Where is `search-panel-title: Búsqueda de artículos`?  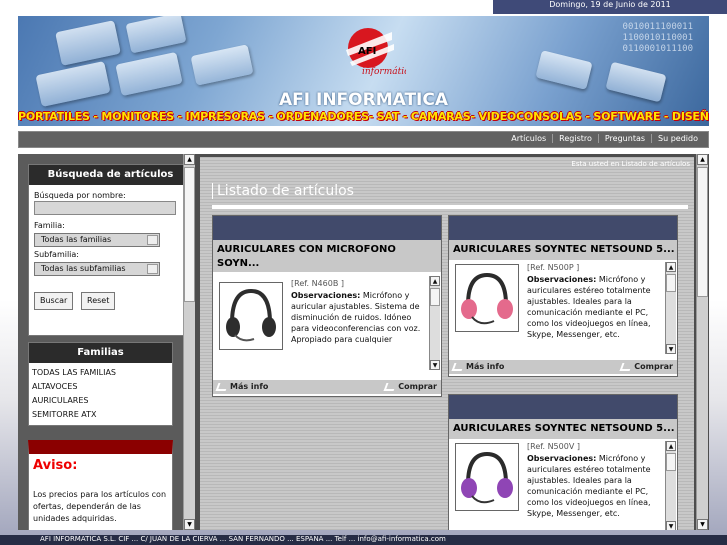 search-panel-title: Búsqueda de artículos is located at coordinates (110, 175).